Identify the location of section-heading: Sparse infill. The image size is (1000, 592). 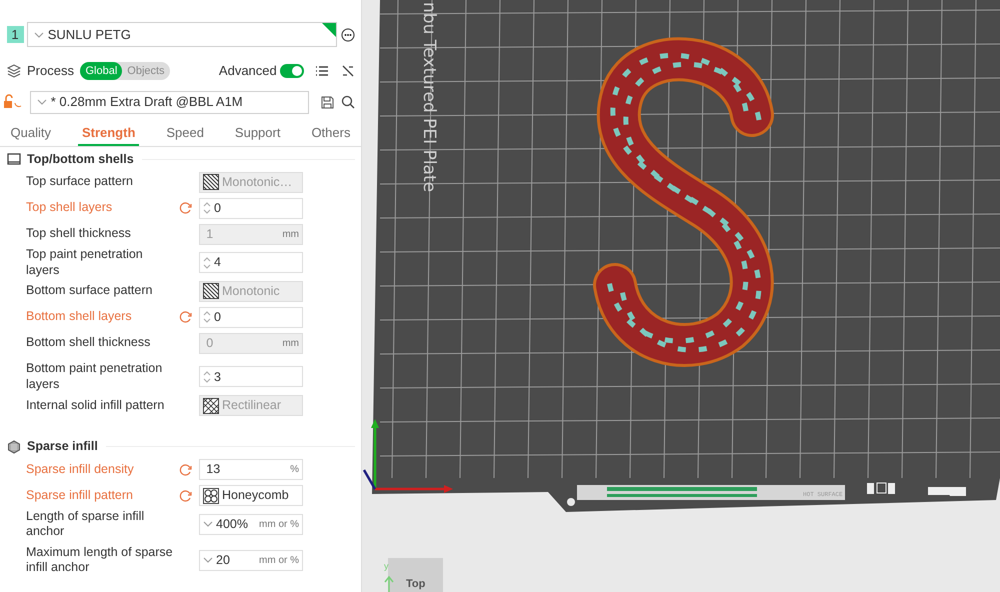
(62, 447).